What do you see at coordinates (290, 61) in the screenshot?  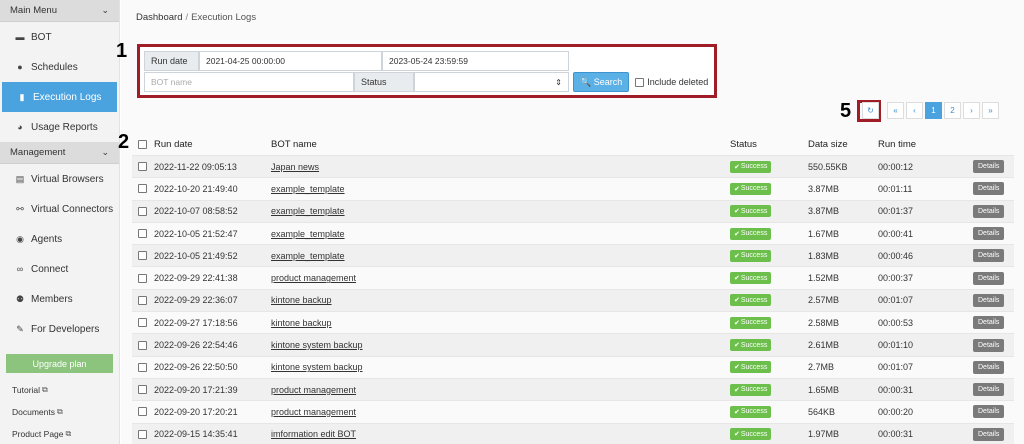 I see `date-from-input: 2021-04-25 00:00:00` at bounding box center [290, 61].